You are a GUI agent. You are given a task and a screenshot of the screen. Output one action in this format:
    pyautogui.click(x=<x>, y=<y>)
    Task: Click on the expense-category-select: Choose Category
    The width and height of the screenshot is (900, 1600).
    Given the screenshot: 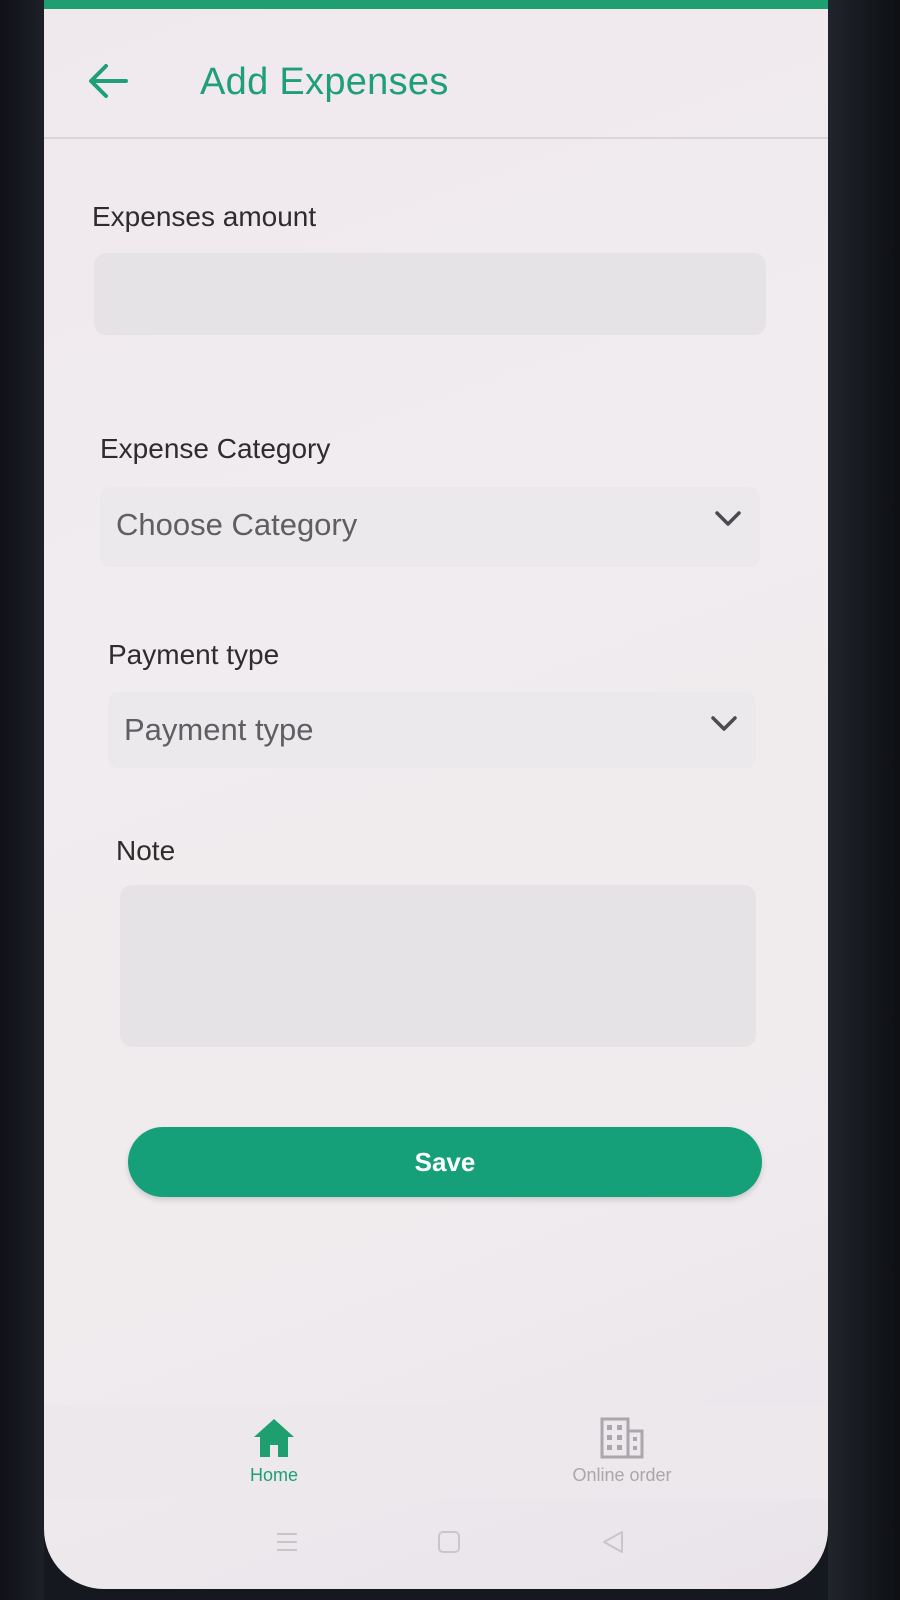 What is the action you would take?
    pyautogui.click(x=430, y=527)
    